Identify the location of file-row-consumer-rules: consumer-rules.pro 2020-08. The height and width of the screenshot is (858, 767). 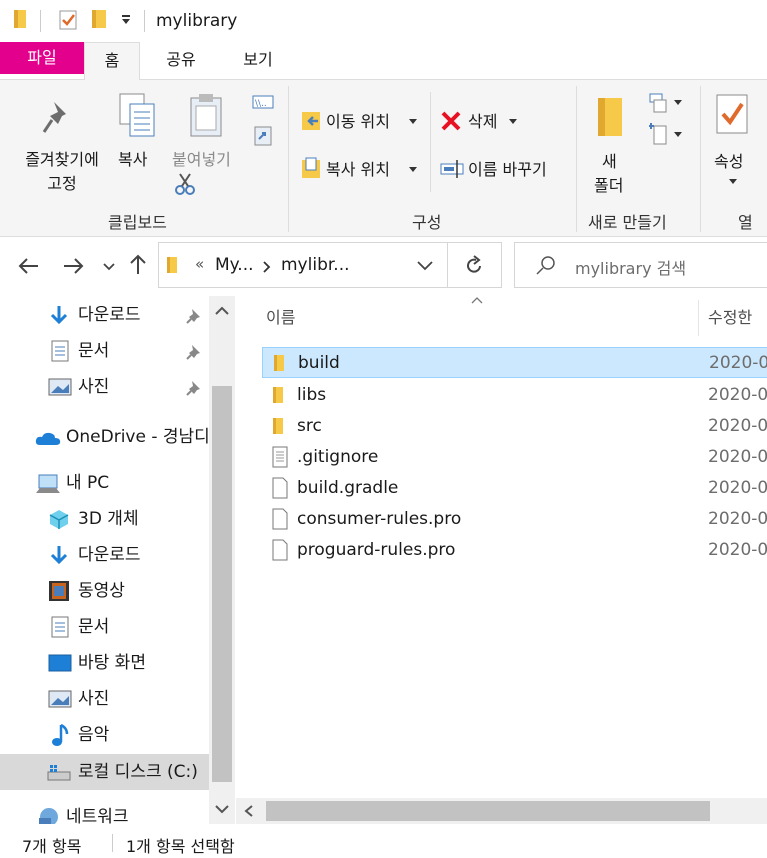
(514, 519).